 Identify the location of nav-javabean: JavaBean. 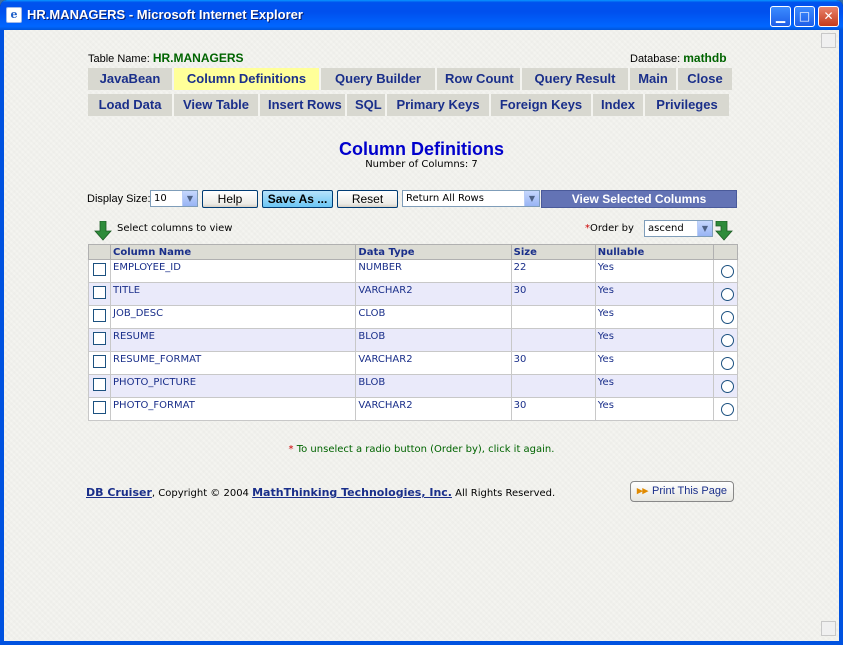
(131, 79).